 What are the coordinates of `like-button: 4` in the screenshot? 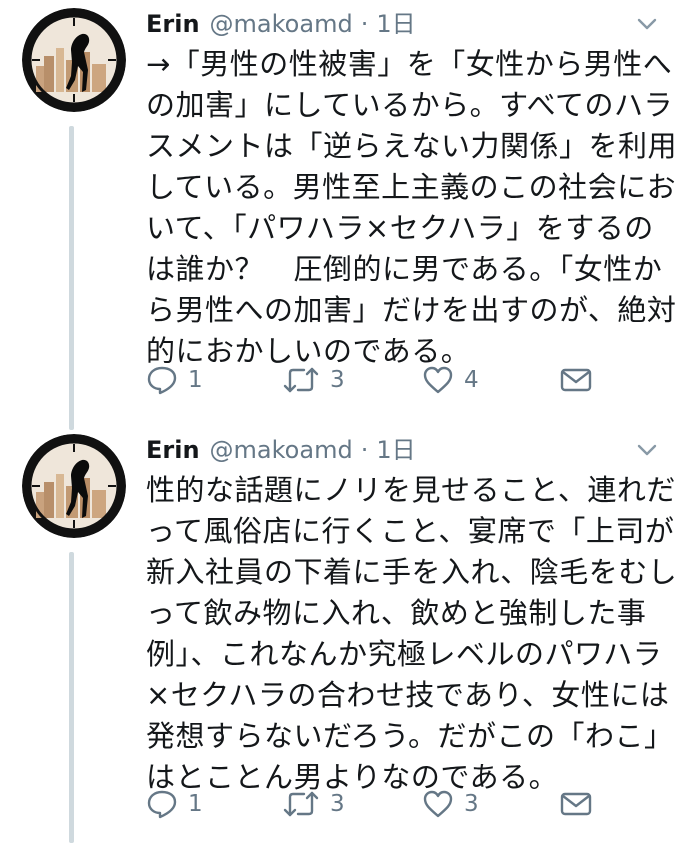 It's located at (450, 380).